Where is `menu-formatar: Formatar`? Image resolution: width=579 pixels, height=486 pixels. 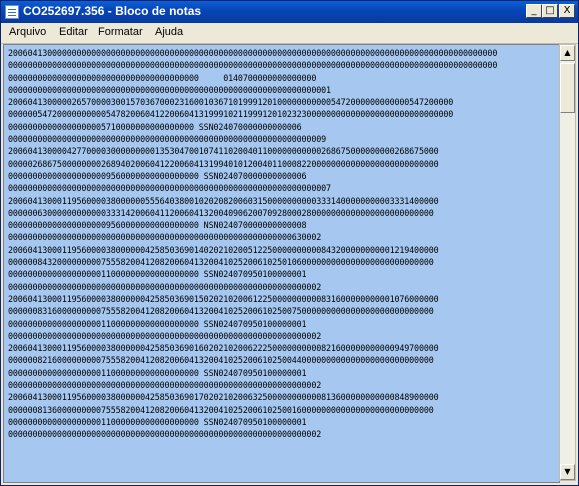
menu-formatar: Formatar is located at coordinates (120, 32).